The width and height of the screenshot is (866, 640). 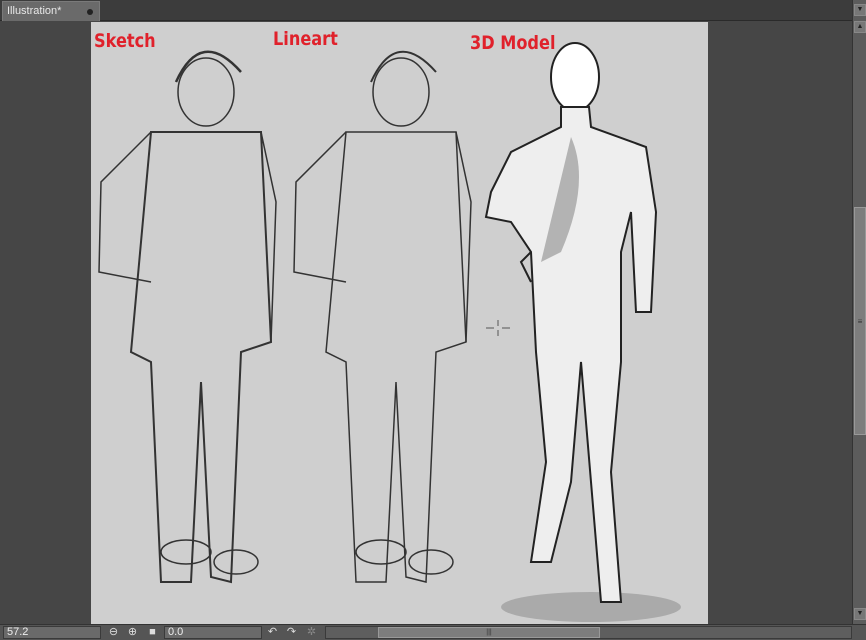 What do you see at coordinates (860, 10) in the screenshot?
I see `scroll-menu-icon: ▼` at bounding box center [860, 10].